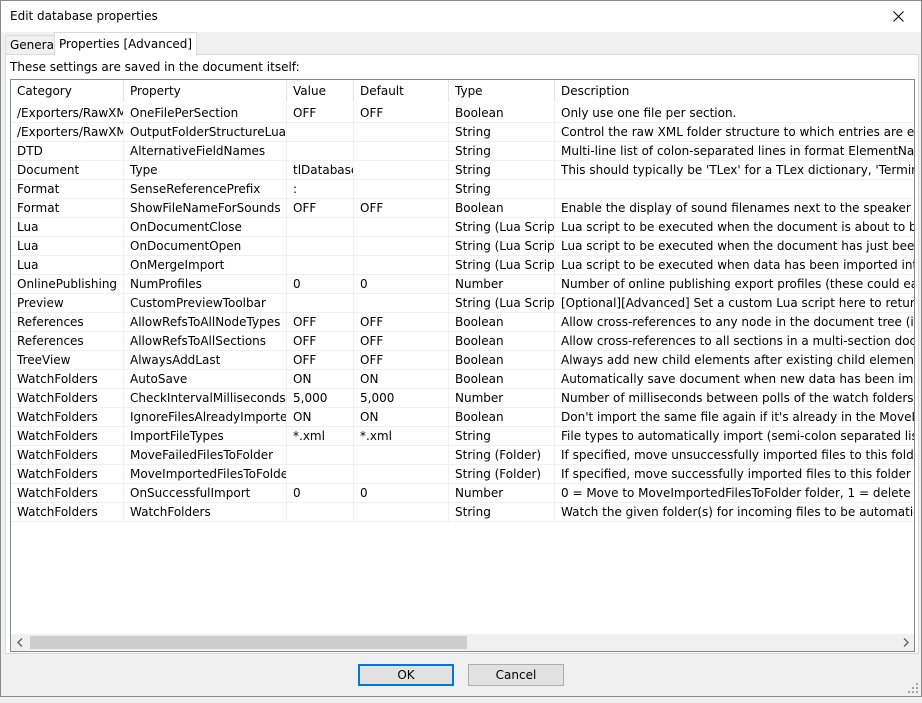  I want to click on close-icon, so click(898, 16).